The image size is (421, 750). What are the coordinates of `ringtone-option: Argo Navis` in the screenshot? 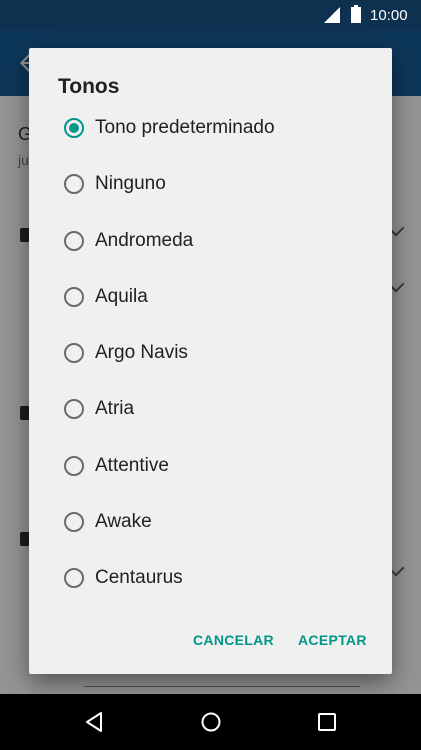 It's located at (210, 355).